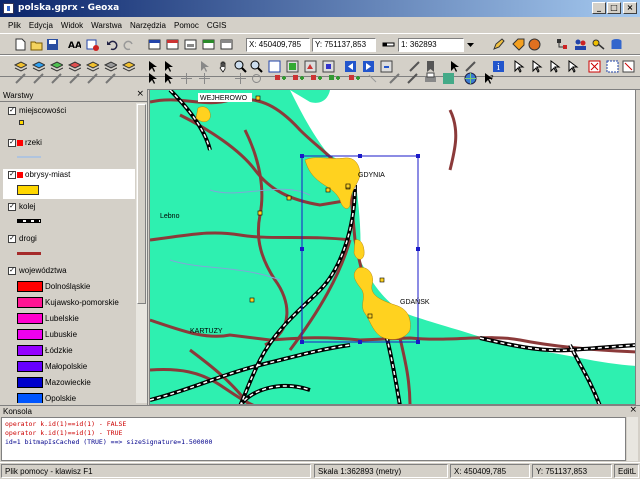  What do you see at coordinates (69, 8) in the screenshot?
I see `window-title: polska.gprx - Geoxa` at bounding box center [69, 8].